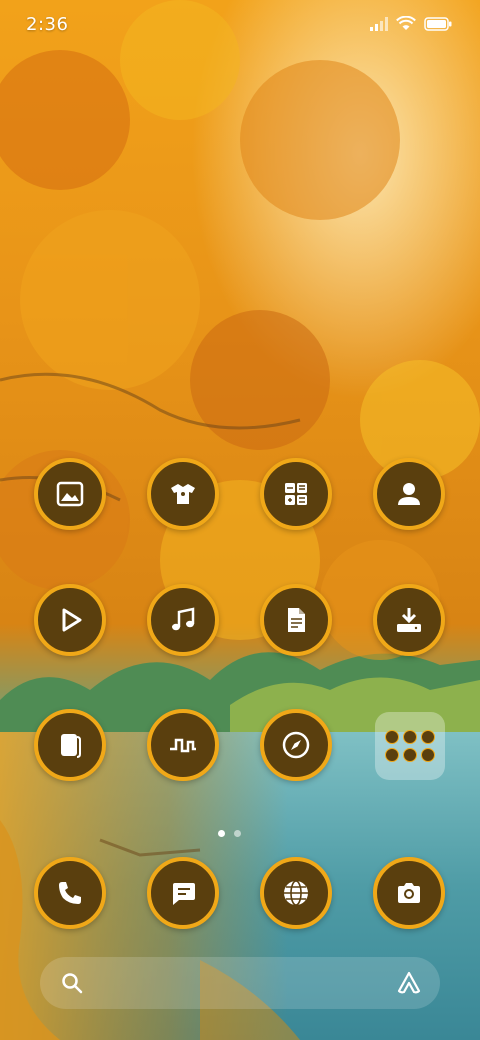 Image resolution: width=480 pixels, height=1040 pixels. I want to click on folder-app-1-icon, so click(392, 737).